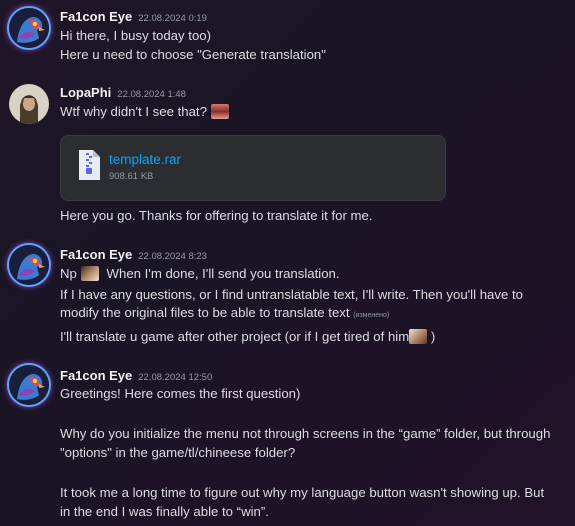  Describe the element at coordinates (133, 16) in the screenshot. I see `author-name: Fa1con Eye 22.08.2024 0:19` at that location.